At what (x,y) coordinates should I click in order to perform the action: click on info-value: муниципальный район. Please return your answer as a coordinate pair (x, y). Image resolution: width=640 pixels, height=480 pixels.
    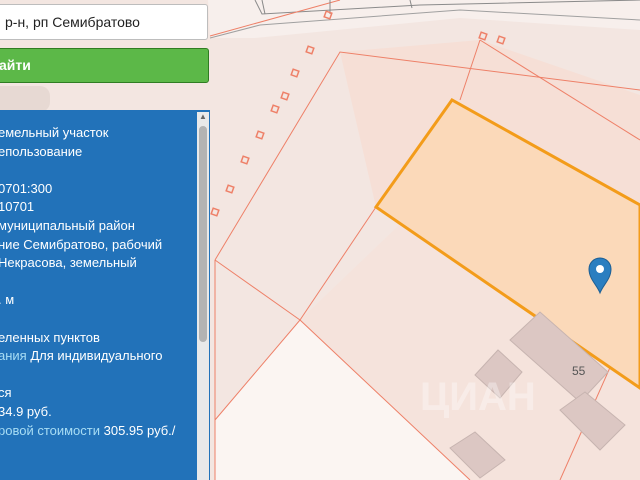
    Looking at the image, I should click on (67, 225).